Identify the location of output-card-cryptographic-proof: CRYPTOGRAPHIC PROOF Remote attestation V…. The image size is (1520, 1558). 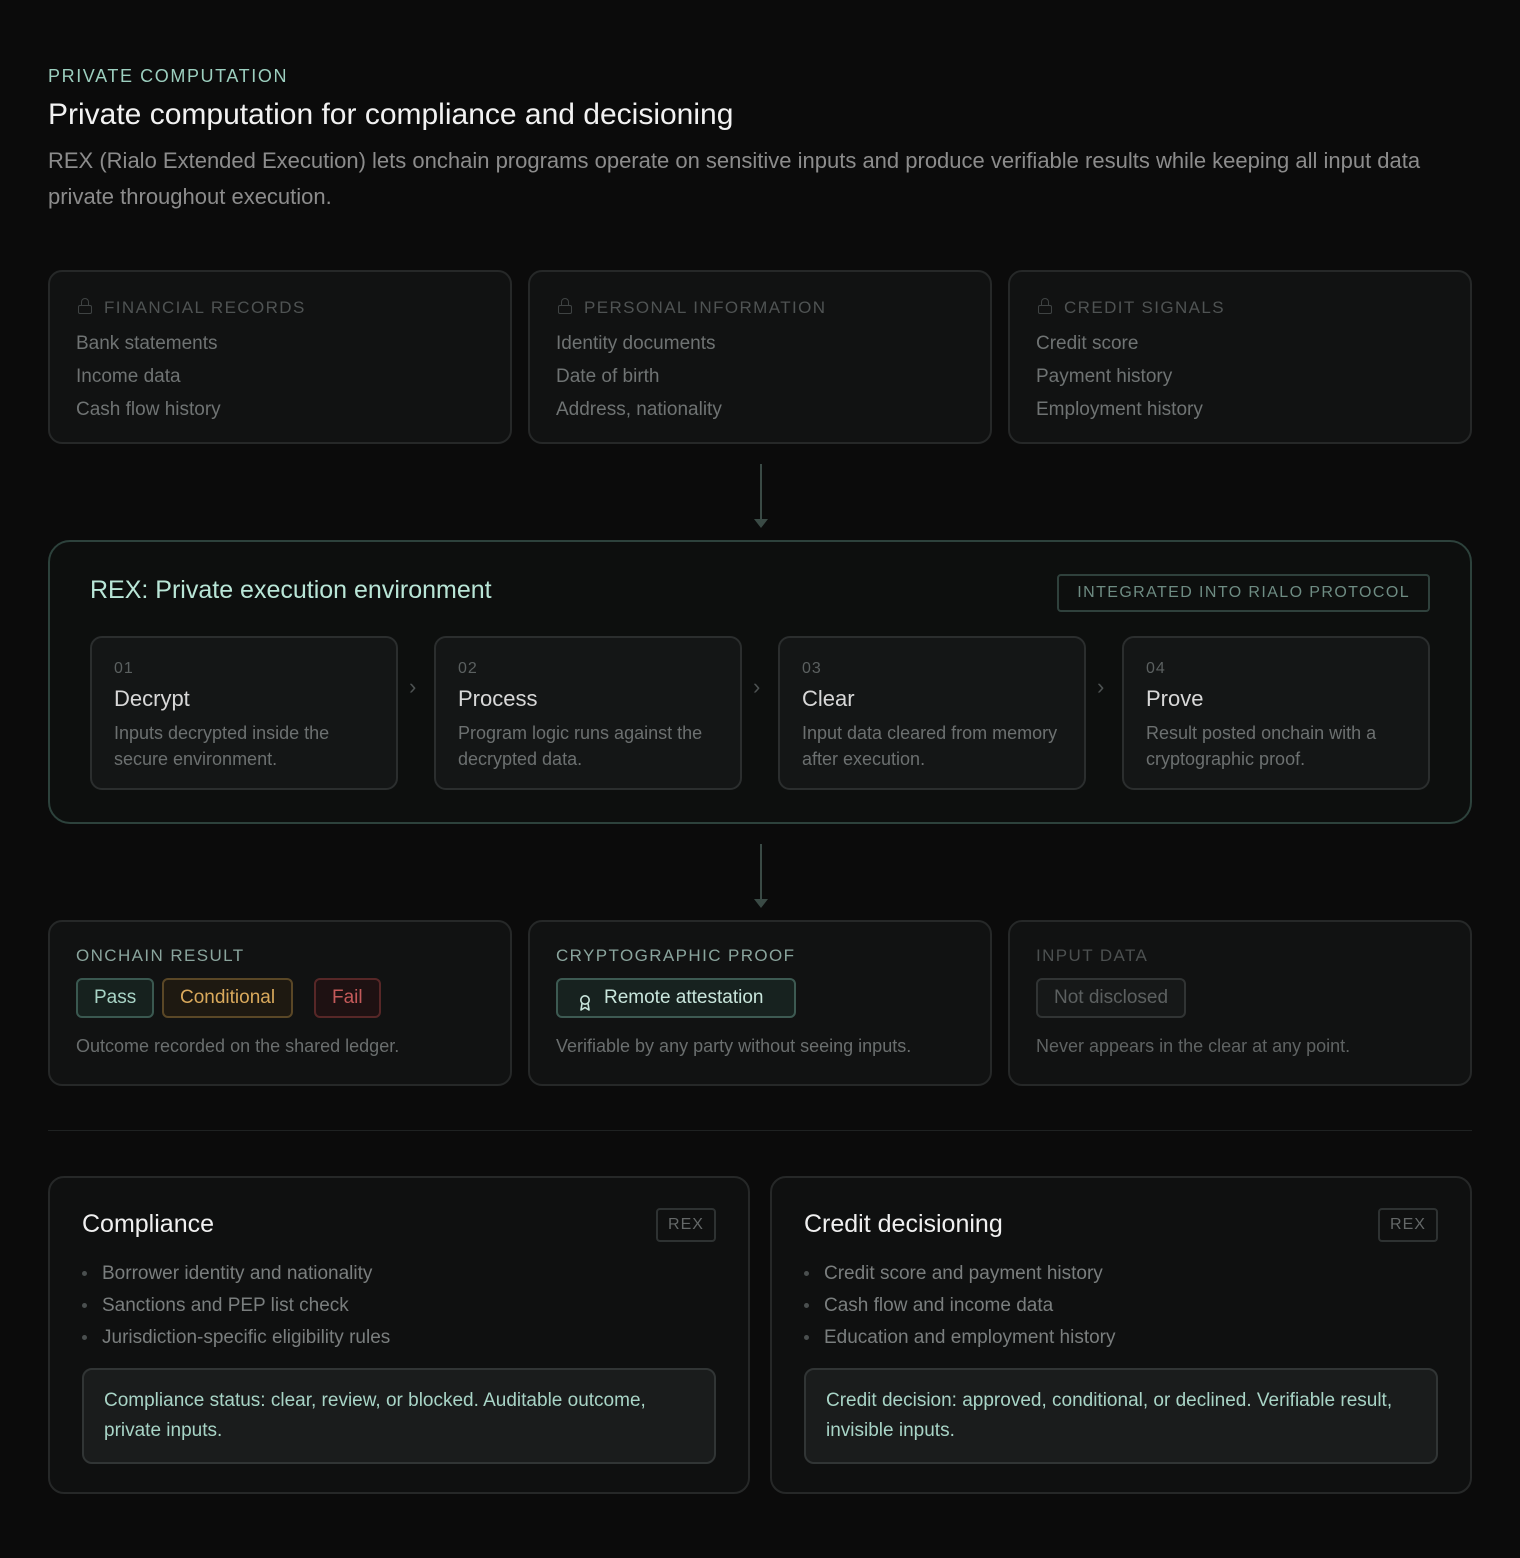
(760, 1003).